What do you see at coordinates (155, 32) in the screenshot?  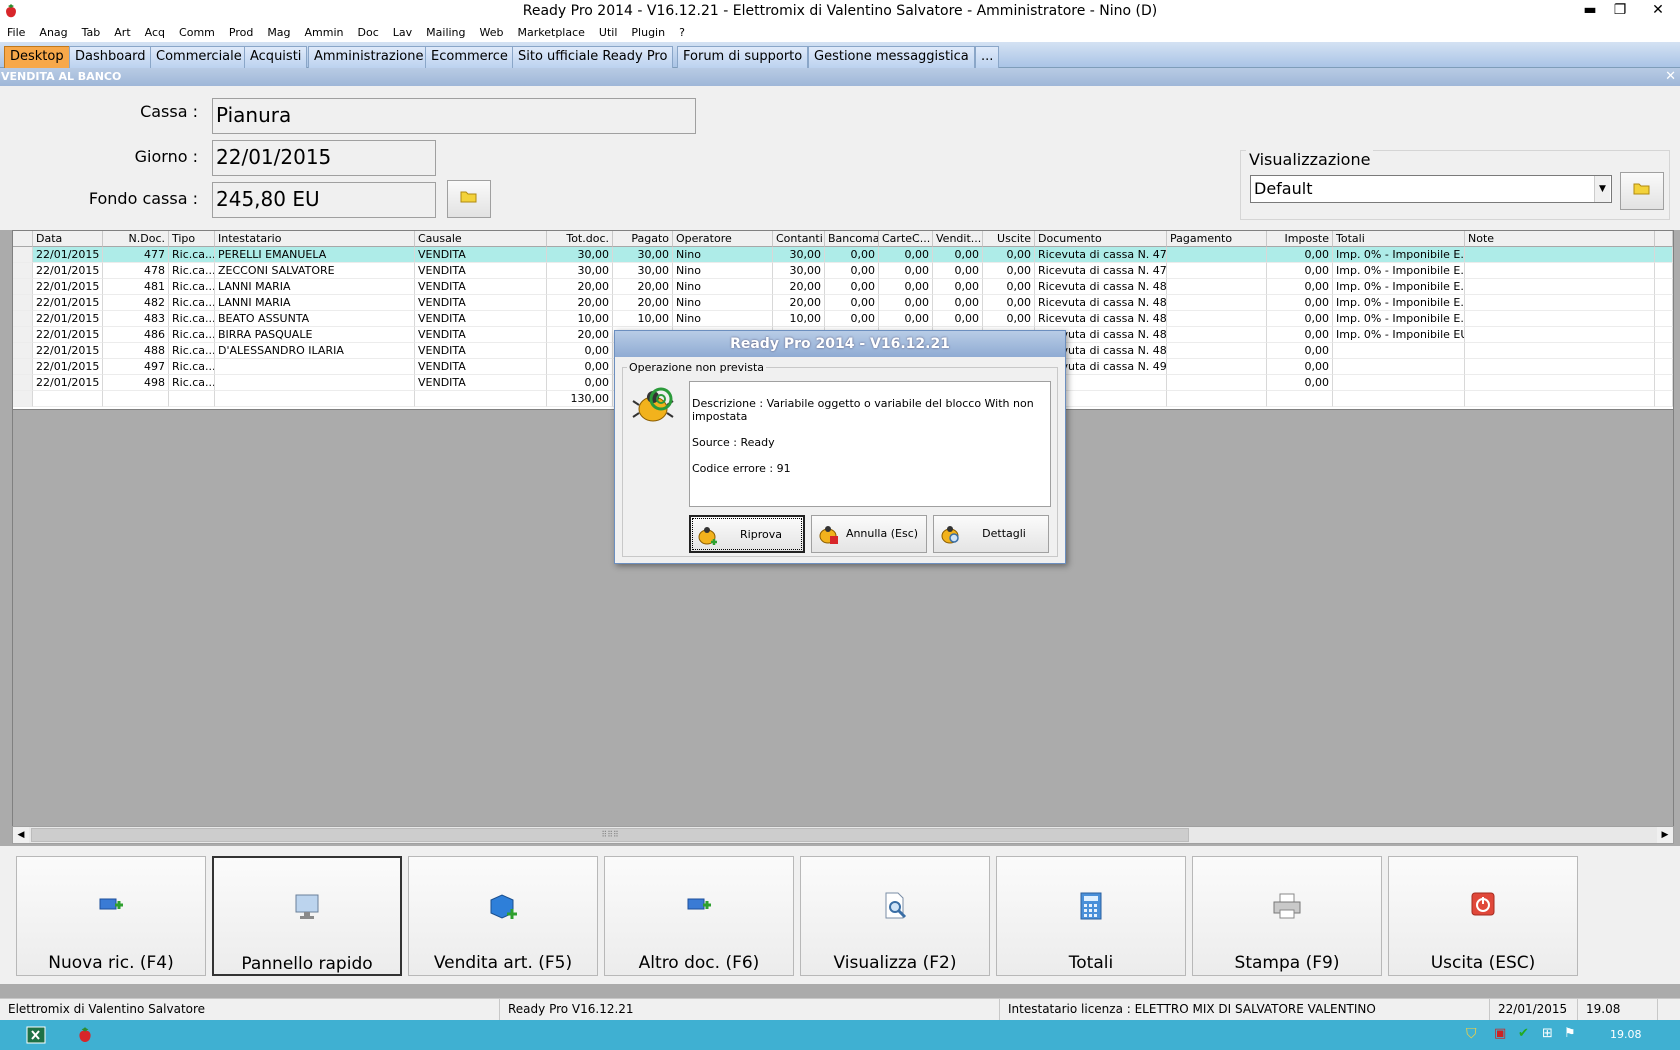 I see `menu-acq: Acq` at bounding box center [155, 32].